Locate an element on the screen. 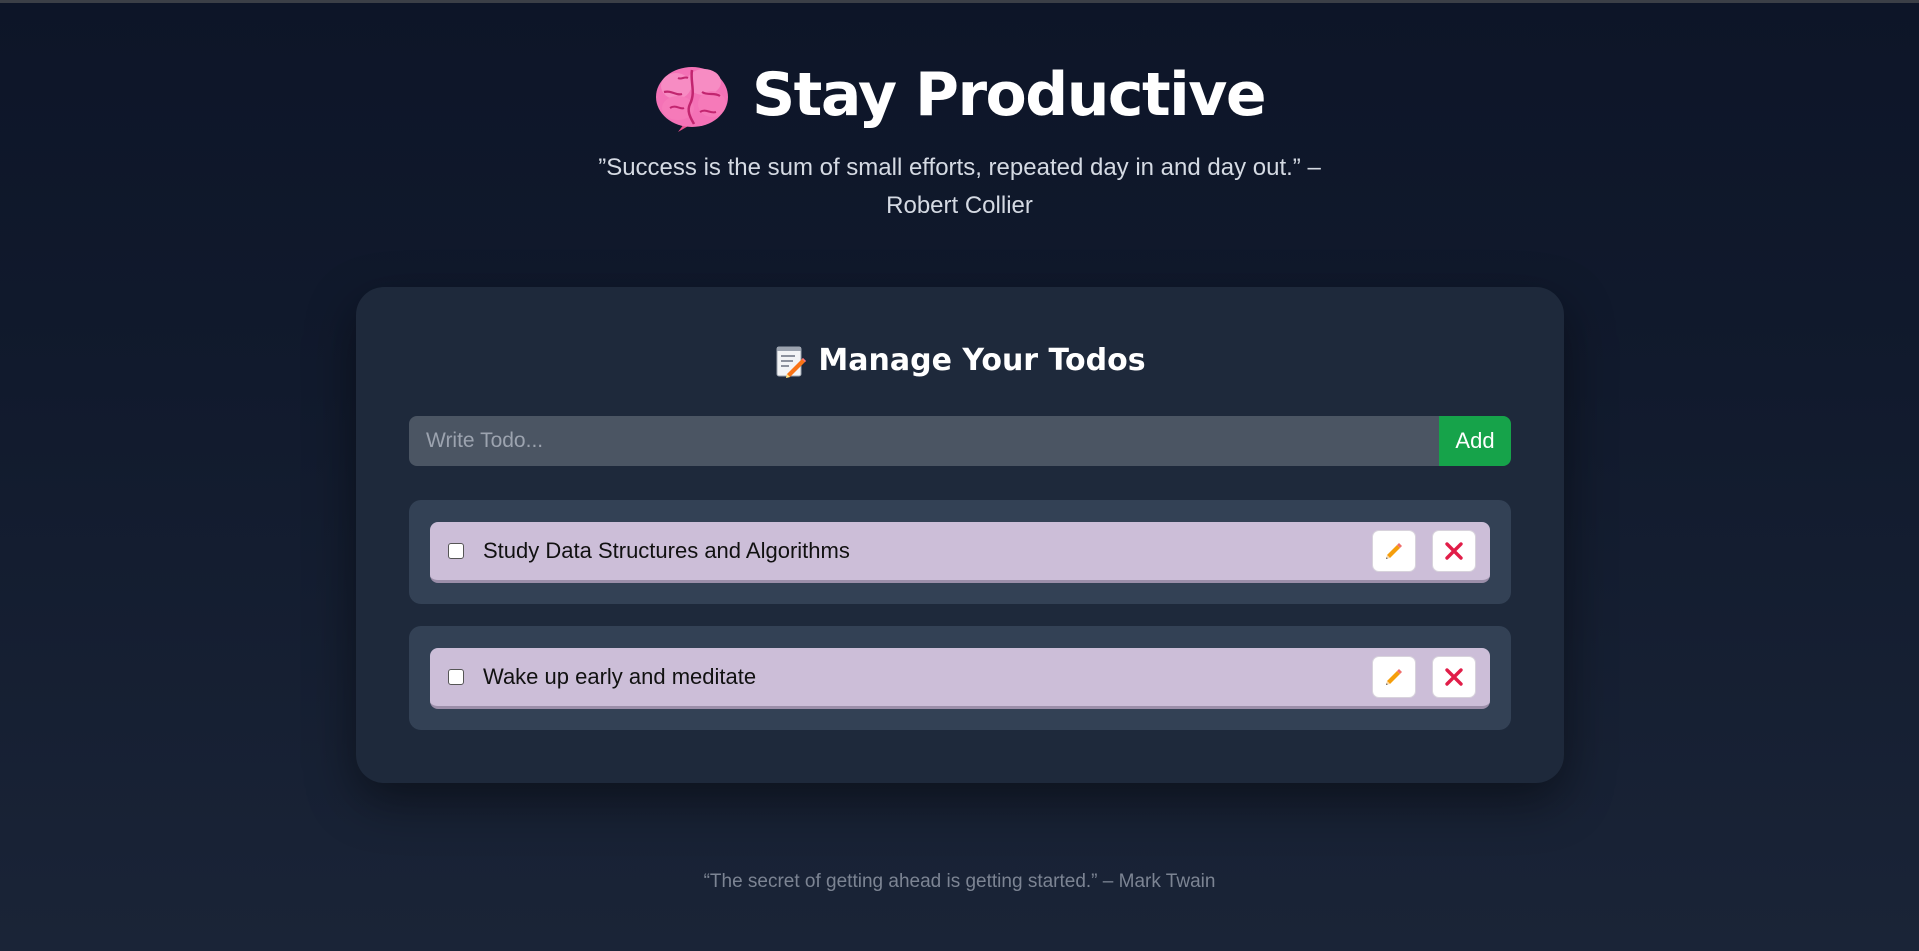  add-button: Add is located at coordinates (1475, 441).